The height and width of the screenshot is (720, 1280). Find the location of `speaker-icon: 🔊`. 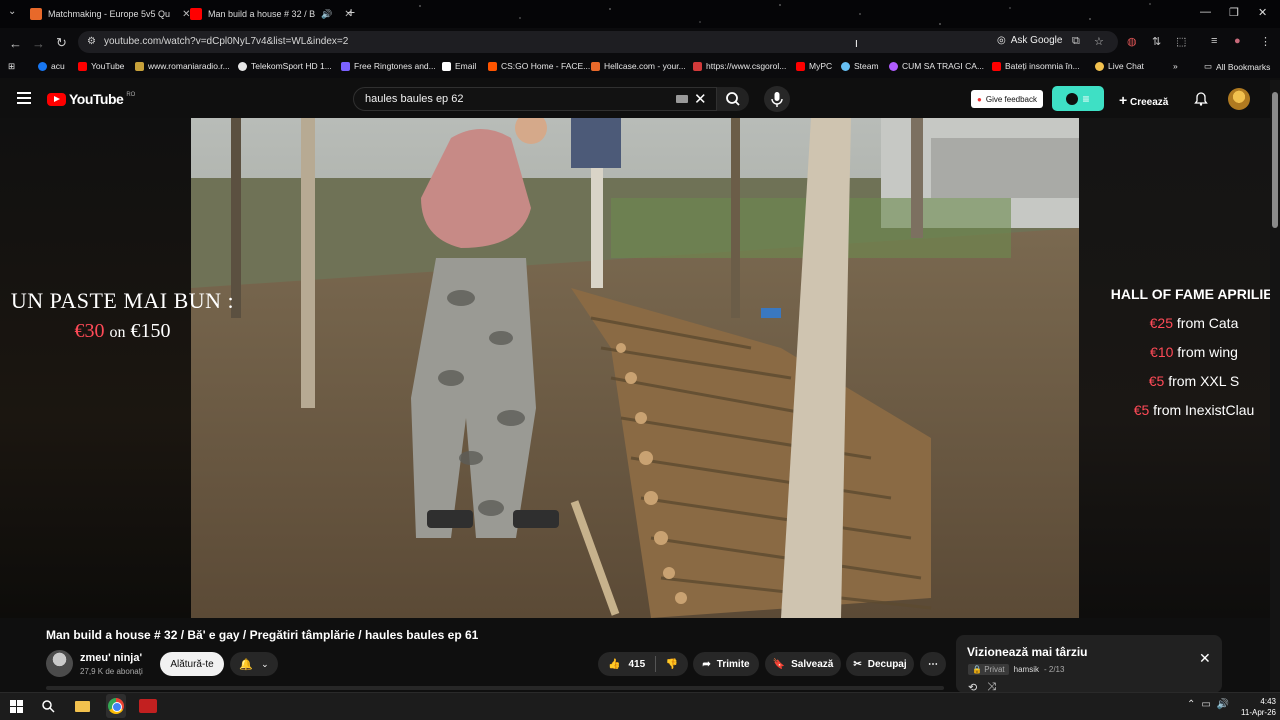

speaker-icon: 🔊 is located at coordinates (326, 14).